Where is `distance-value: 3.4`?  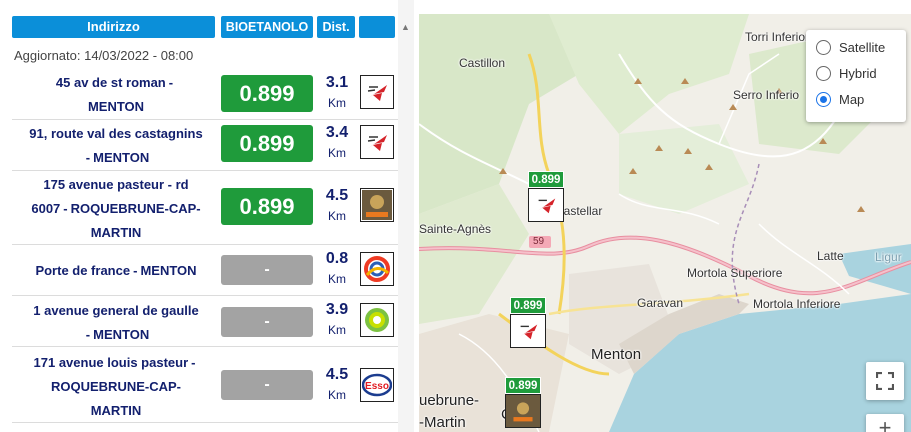
distance-value: 3.4 is located at coordinates (337, 132).